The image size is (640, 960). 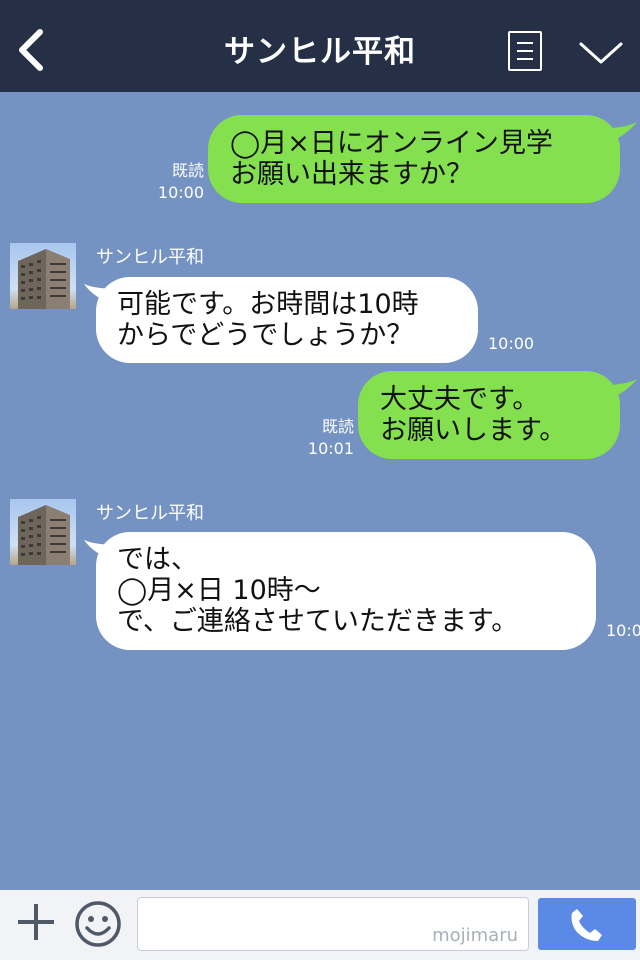 I want to click on message-line: お願いします。, so click(x=473, y=430).